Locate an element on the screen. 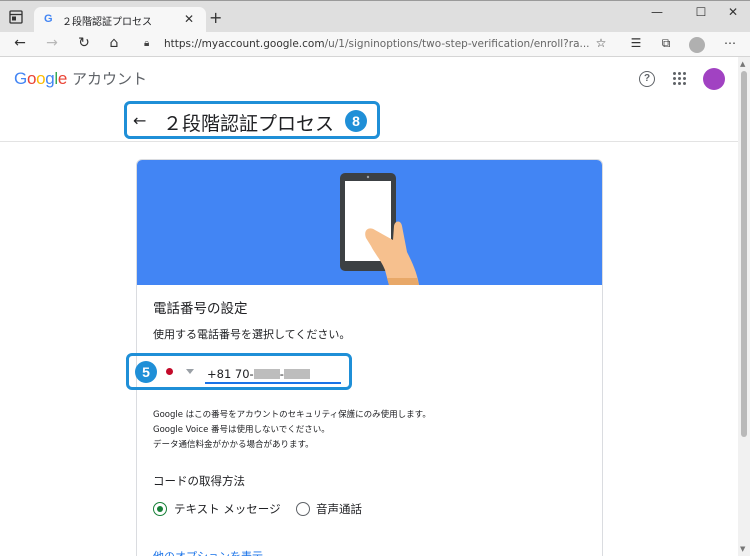  title-bar: ← ２段階認証プロセス 8 is located at coordinates (369, 121).